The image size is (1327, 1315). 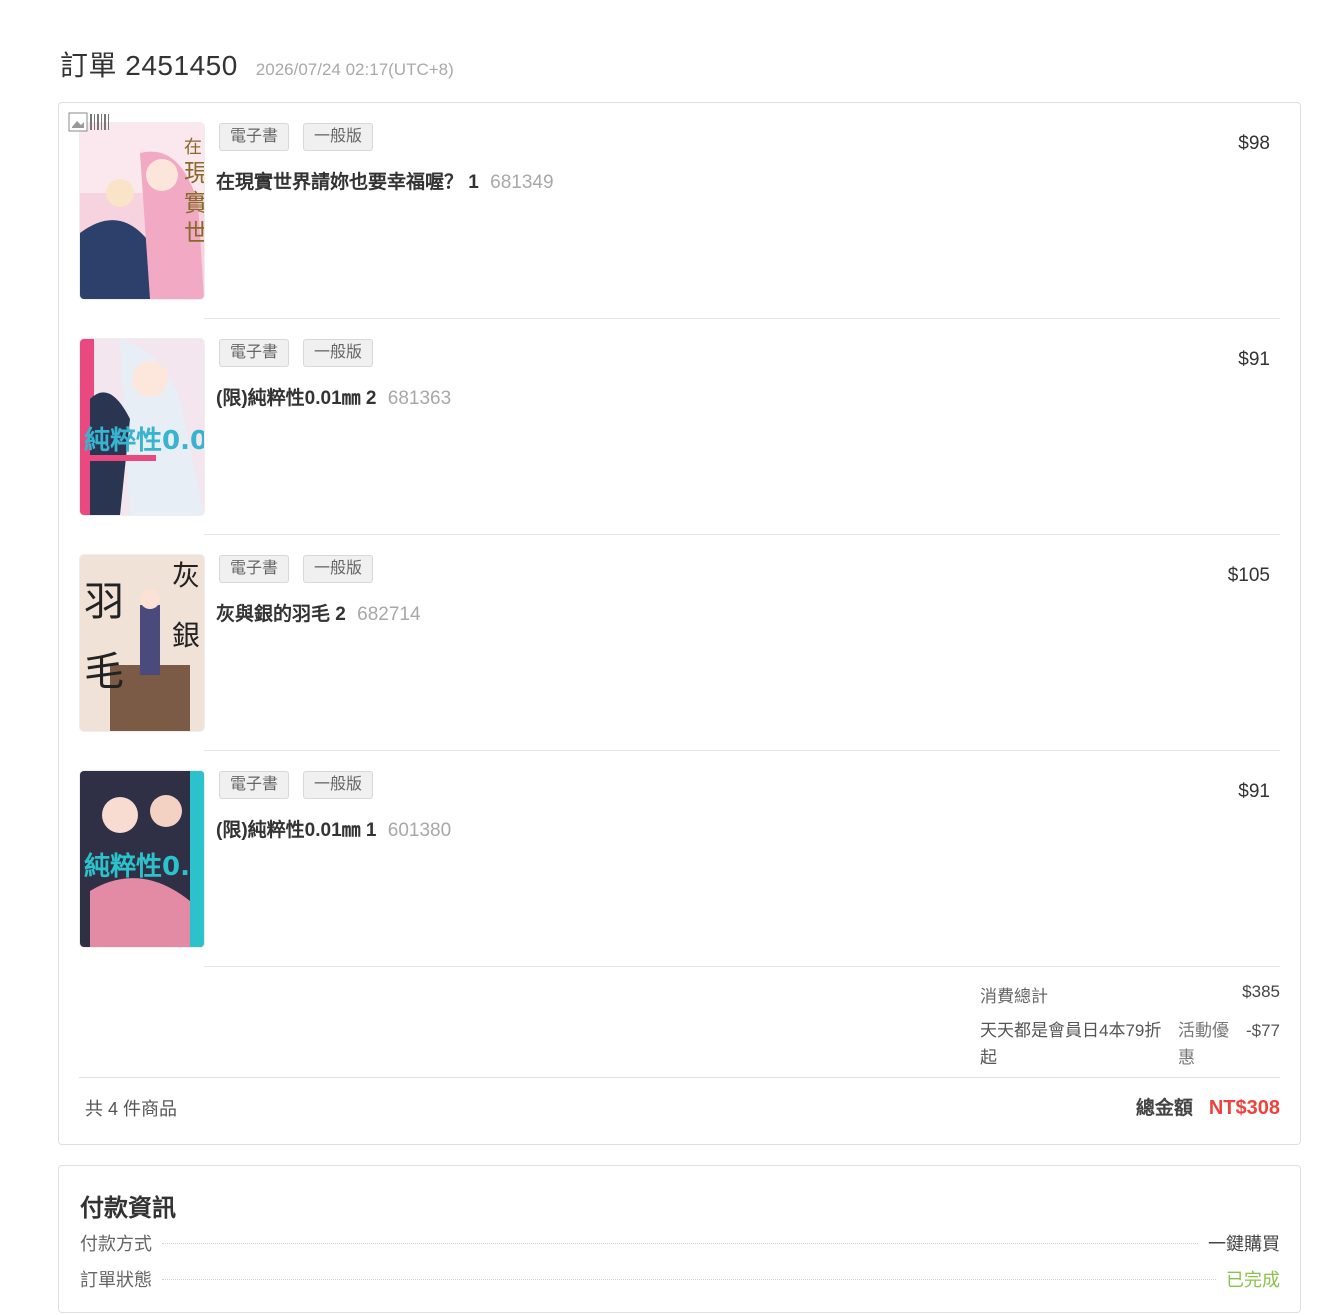 I want to click on order-status-label: 訂單狀態, so click(x=116, y=1280).